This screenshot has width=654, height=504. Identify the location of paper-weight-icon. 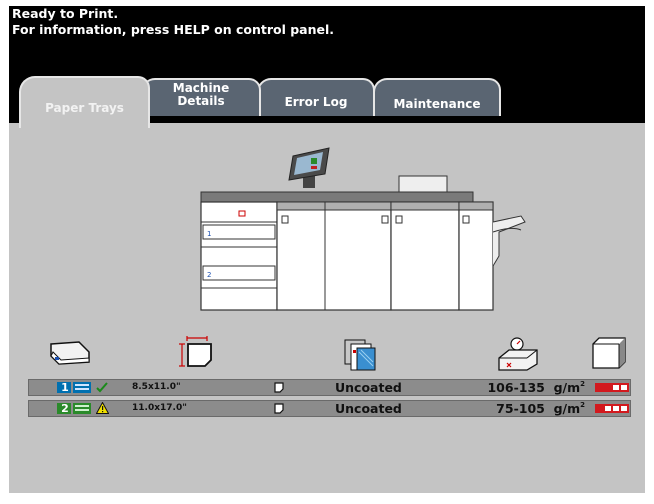
(518, 354).